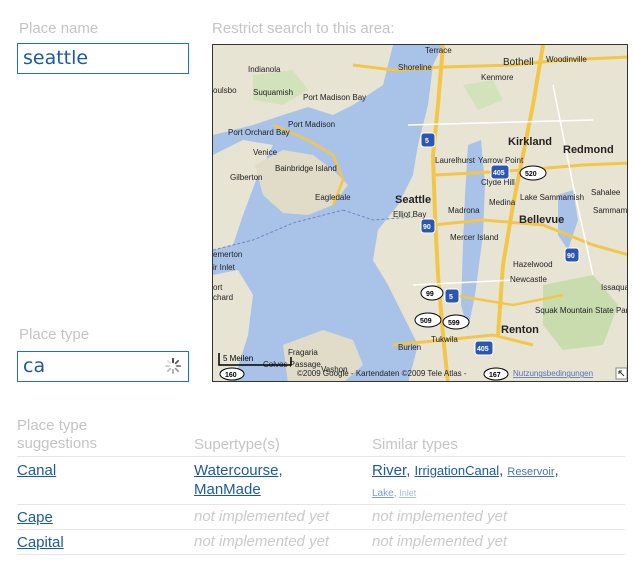 The image size is (633, 562). I want to click on map-label-venice: Venice, so click(265, 152).